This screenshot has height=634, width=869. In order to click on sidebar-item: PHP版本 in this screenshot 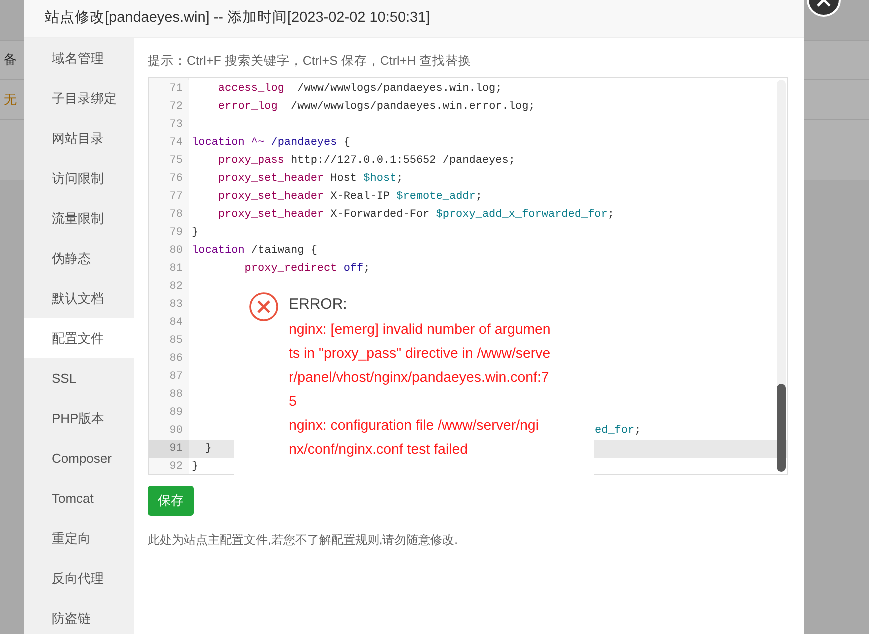, I will do `click(79, 418)`.